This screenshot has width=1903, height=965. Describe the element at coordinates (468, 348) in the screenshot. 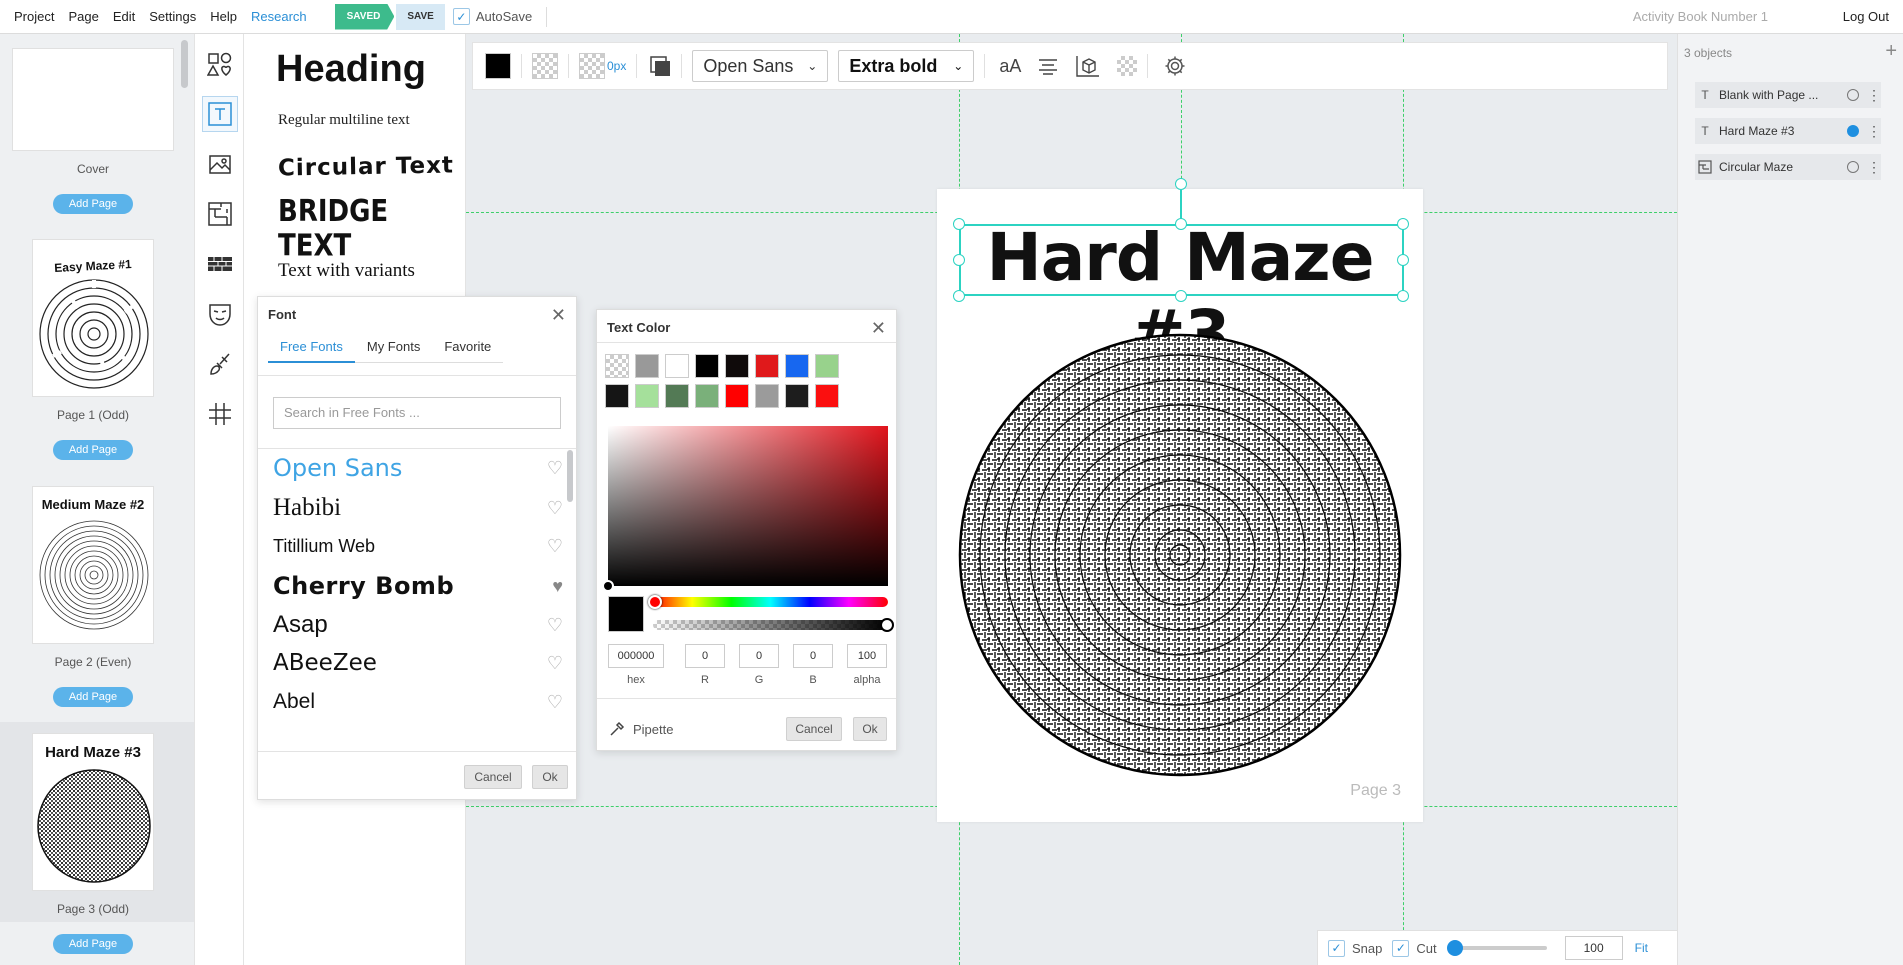

I see `tab-favorite: Favorite` at that location.